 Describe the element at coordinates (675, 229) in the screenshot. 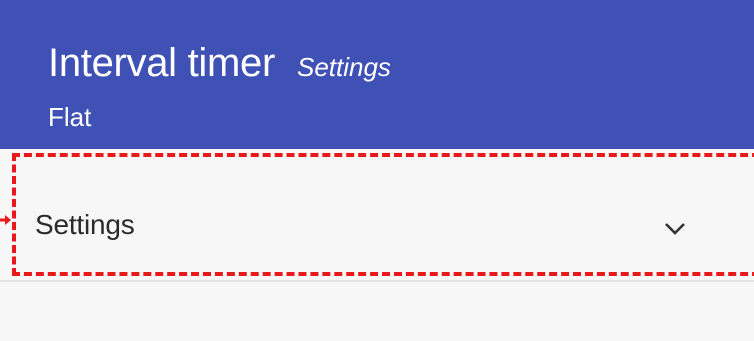

I see `chevron-down-icon` at that location.